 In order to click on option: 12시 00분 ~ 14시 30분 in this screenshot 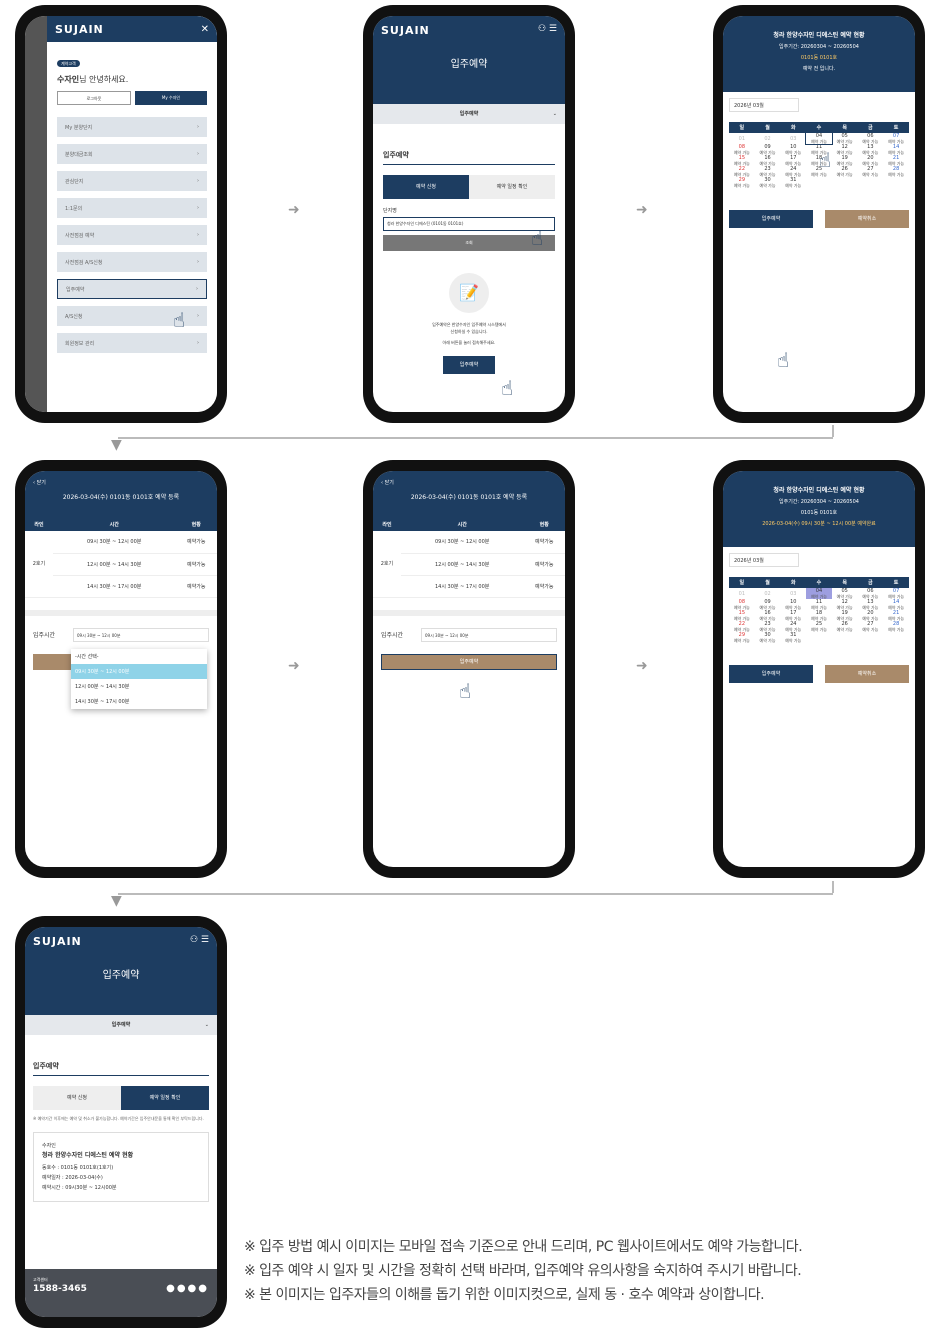, I will do `click(139, 686)`.